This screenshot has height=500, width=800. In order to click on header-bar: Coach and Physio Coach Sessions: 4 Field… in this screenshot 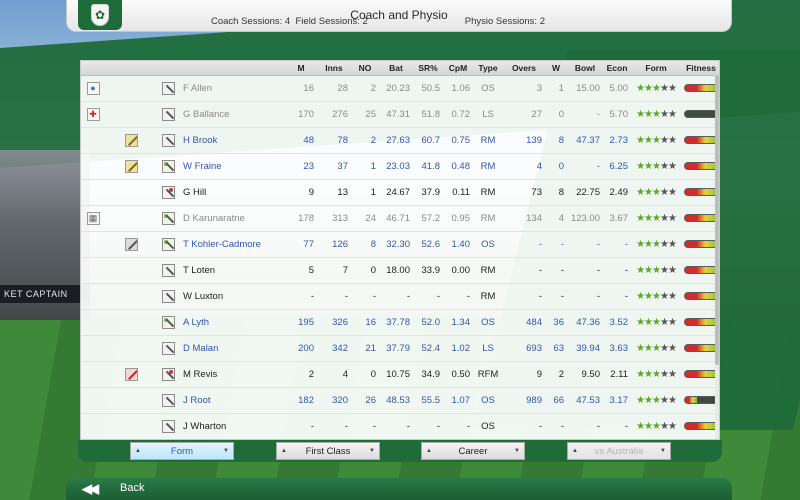, I will do `click(399, 16)`.